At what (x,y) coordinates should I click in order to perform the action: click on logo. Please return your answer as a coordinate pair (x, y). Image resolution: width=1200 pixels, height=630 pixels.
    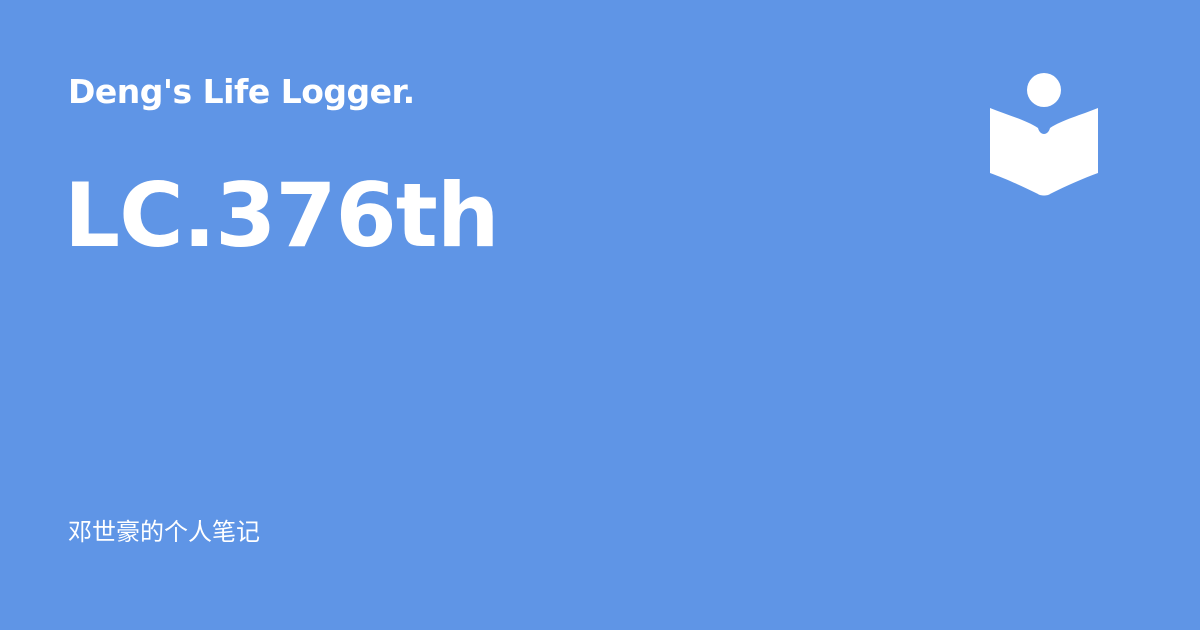
    Looking at the image, I should click on (1044, 134).